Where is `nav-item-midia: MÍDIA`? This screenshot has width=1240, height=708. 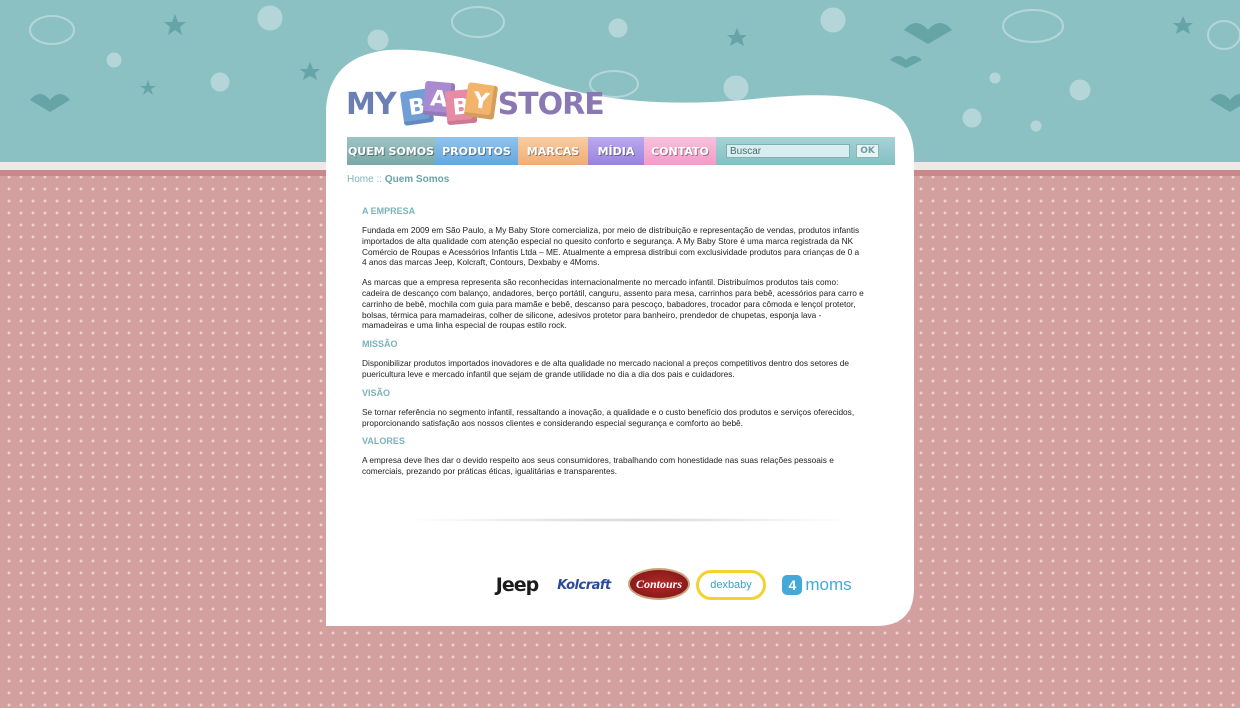 nav-item-midia: MÍDIA is located at coordinates (616, 151).